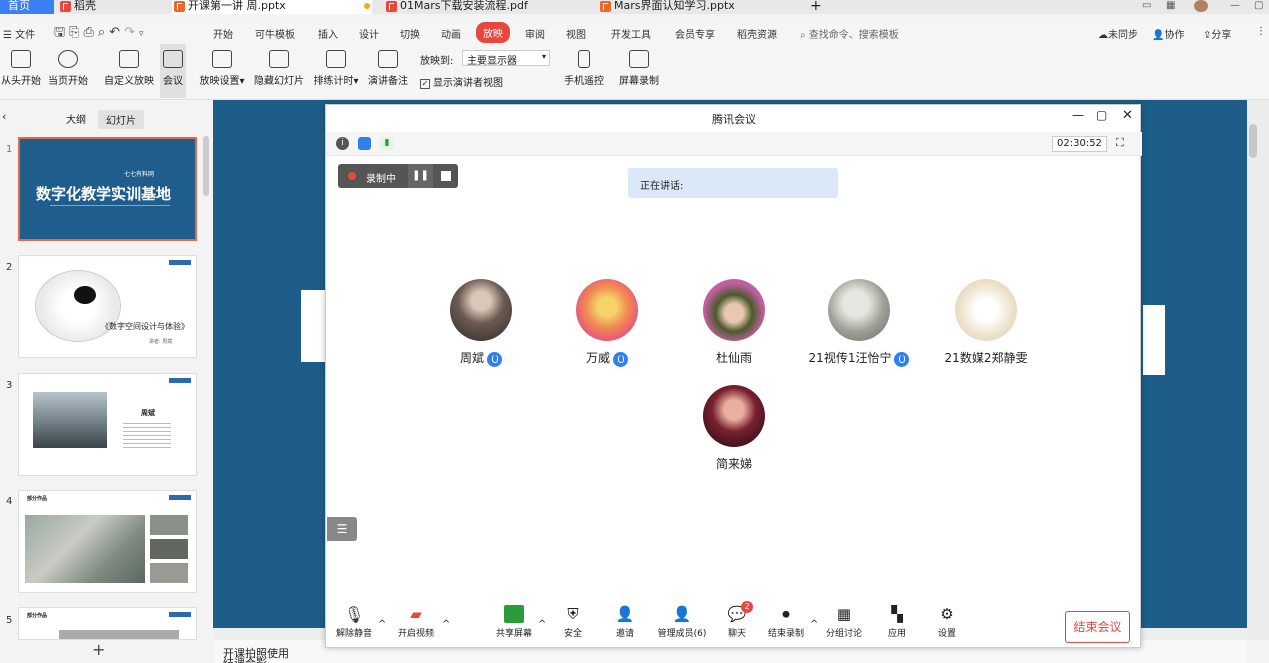 The width and height of the screenshot is (1269, 663). Describe the element at coordinates (354, 622) in the screenshot. I see `unmute-button: 🎙 解除静音` at that location.